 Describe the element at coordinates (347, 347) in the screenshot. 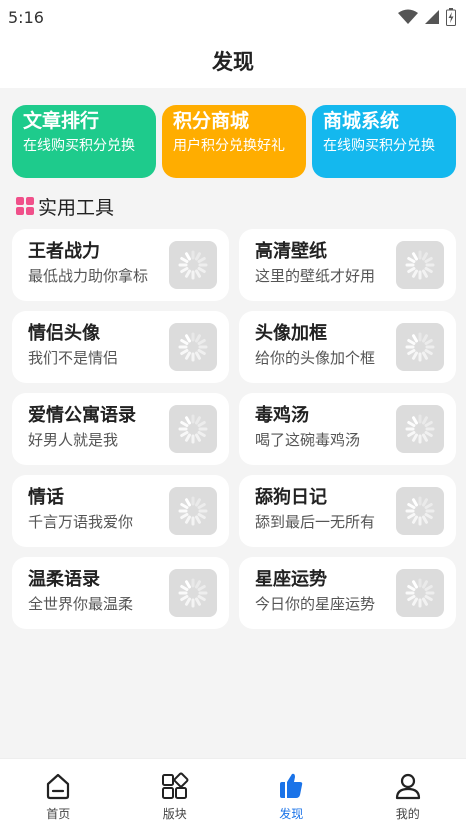

I see `tool-card-avatar-frame: 头像加框 给你的头像加个框` at that location.